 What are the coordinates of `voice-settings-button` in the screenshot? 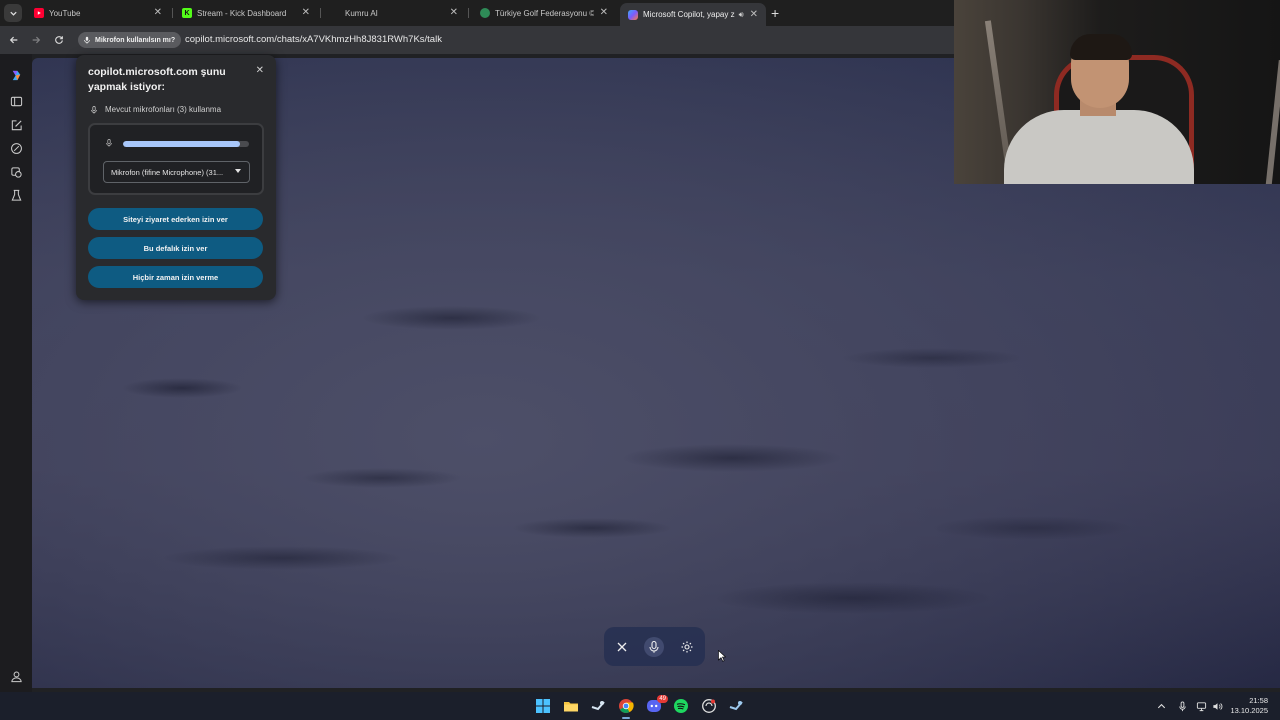 It's located at (687, 647).